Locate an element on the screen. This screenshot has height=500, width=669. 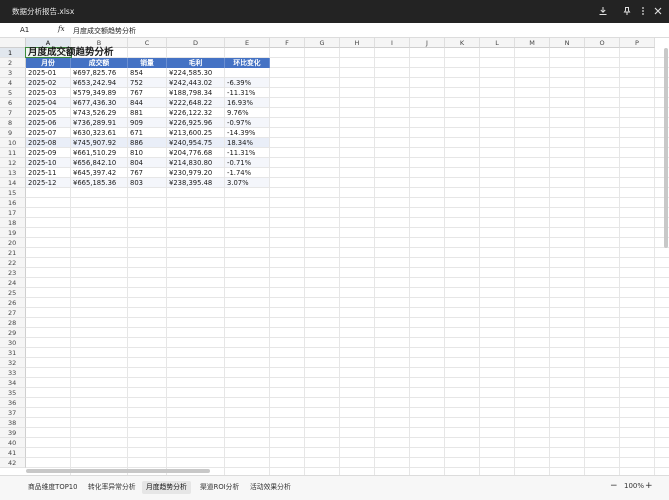
table-cell: 2025-03 is located at coordinates (48, 93).